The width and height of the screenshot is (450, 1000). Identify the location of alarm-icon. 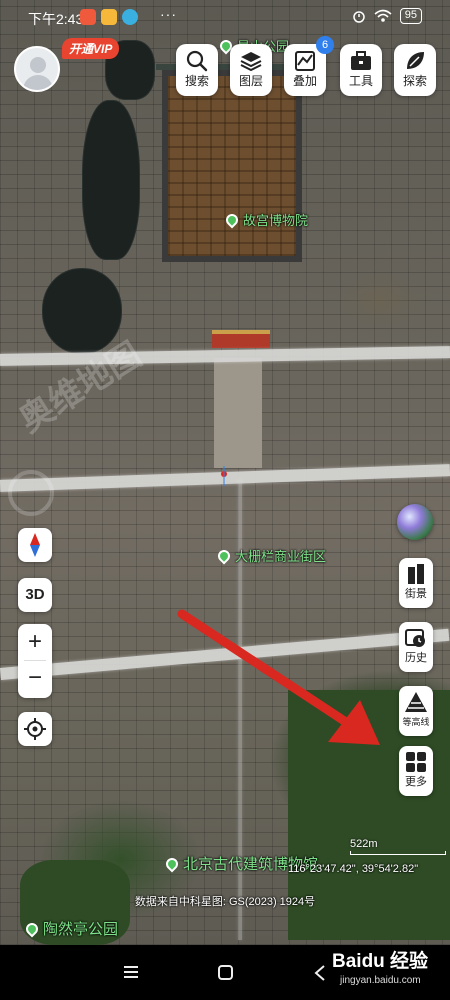
(359, 17).